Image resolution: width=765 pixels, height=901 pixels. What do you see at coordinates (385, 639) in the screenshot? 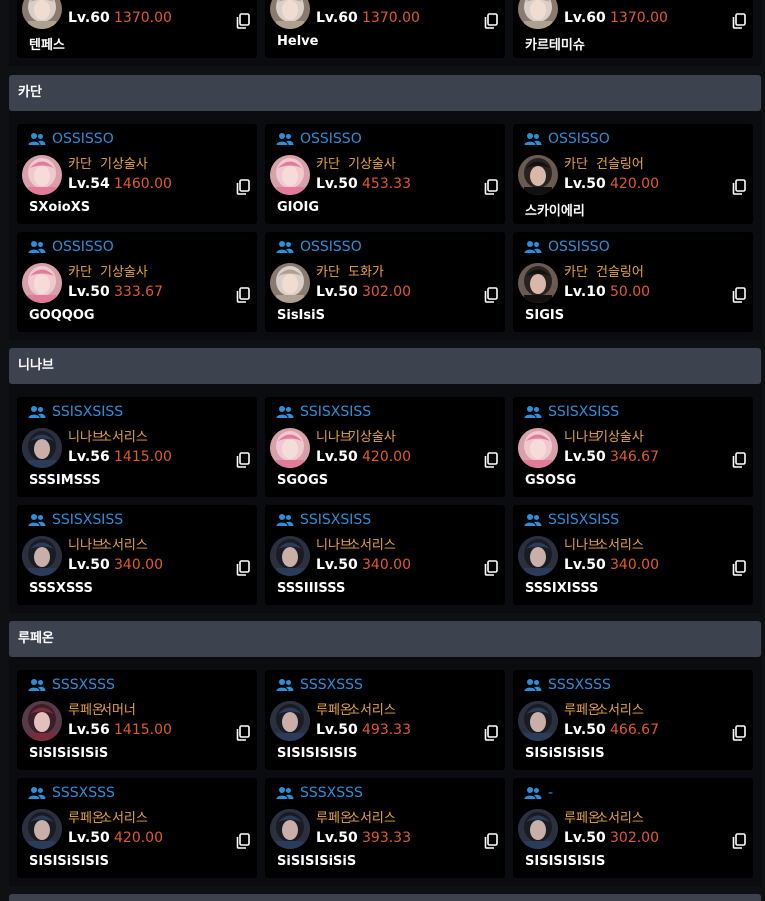
I see `server-group-header: 루페온` at bounding box center [385, 639].